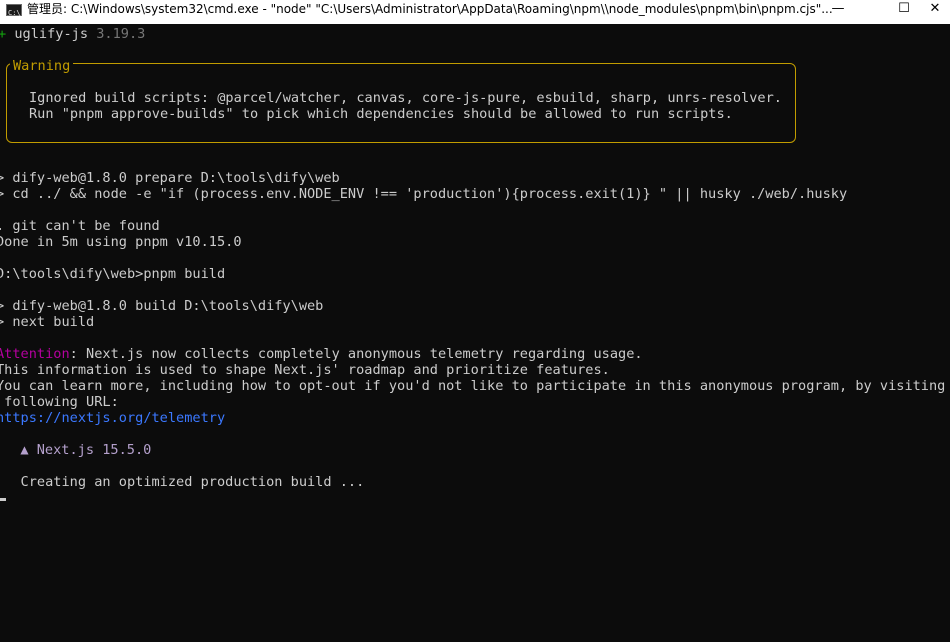  I want to click on cmd-app-icon-label: C:\, so click(14, 13).